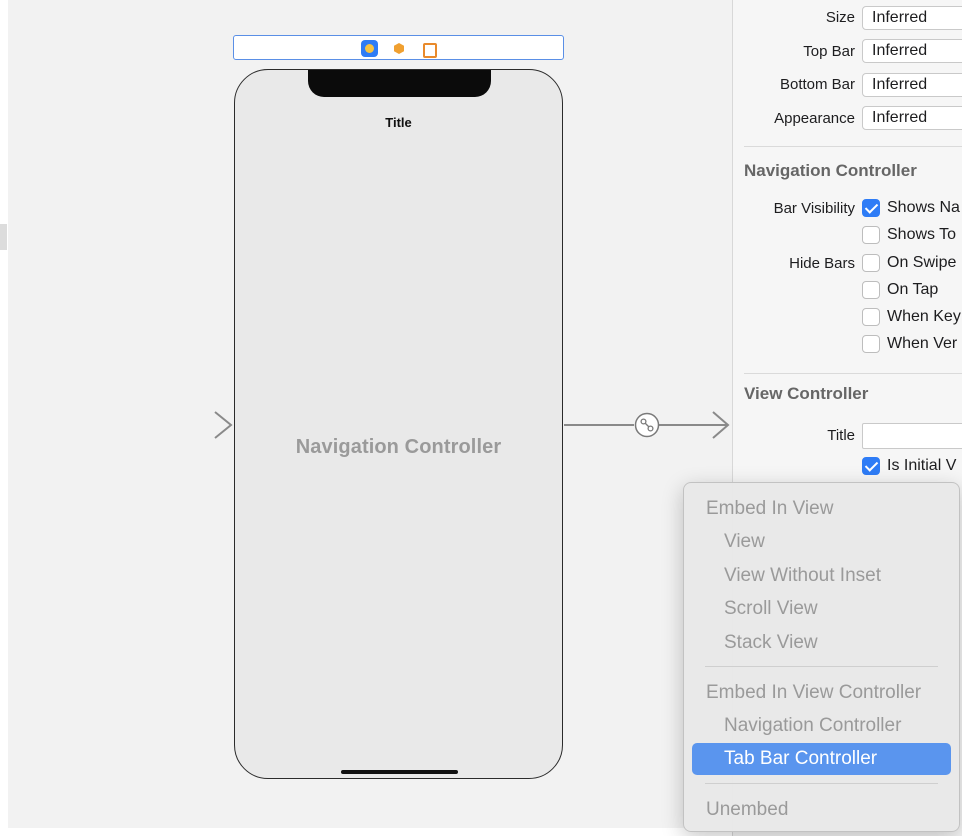  I want to click on appearance-popup: Inferred, so click(912, 118).